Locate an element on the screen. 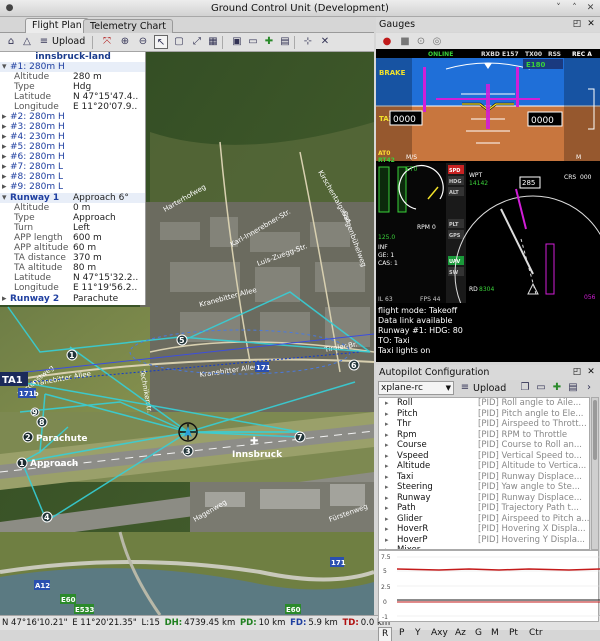 Image resolution: width=600 pixels, height=641 pixels. open-icon: ▭ is located at coordinates (253, 42).